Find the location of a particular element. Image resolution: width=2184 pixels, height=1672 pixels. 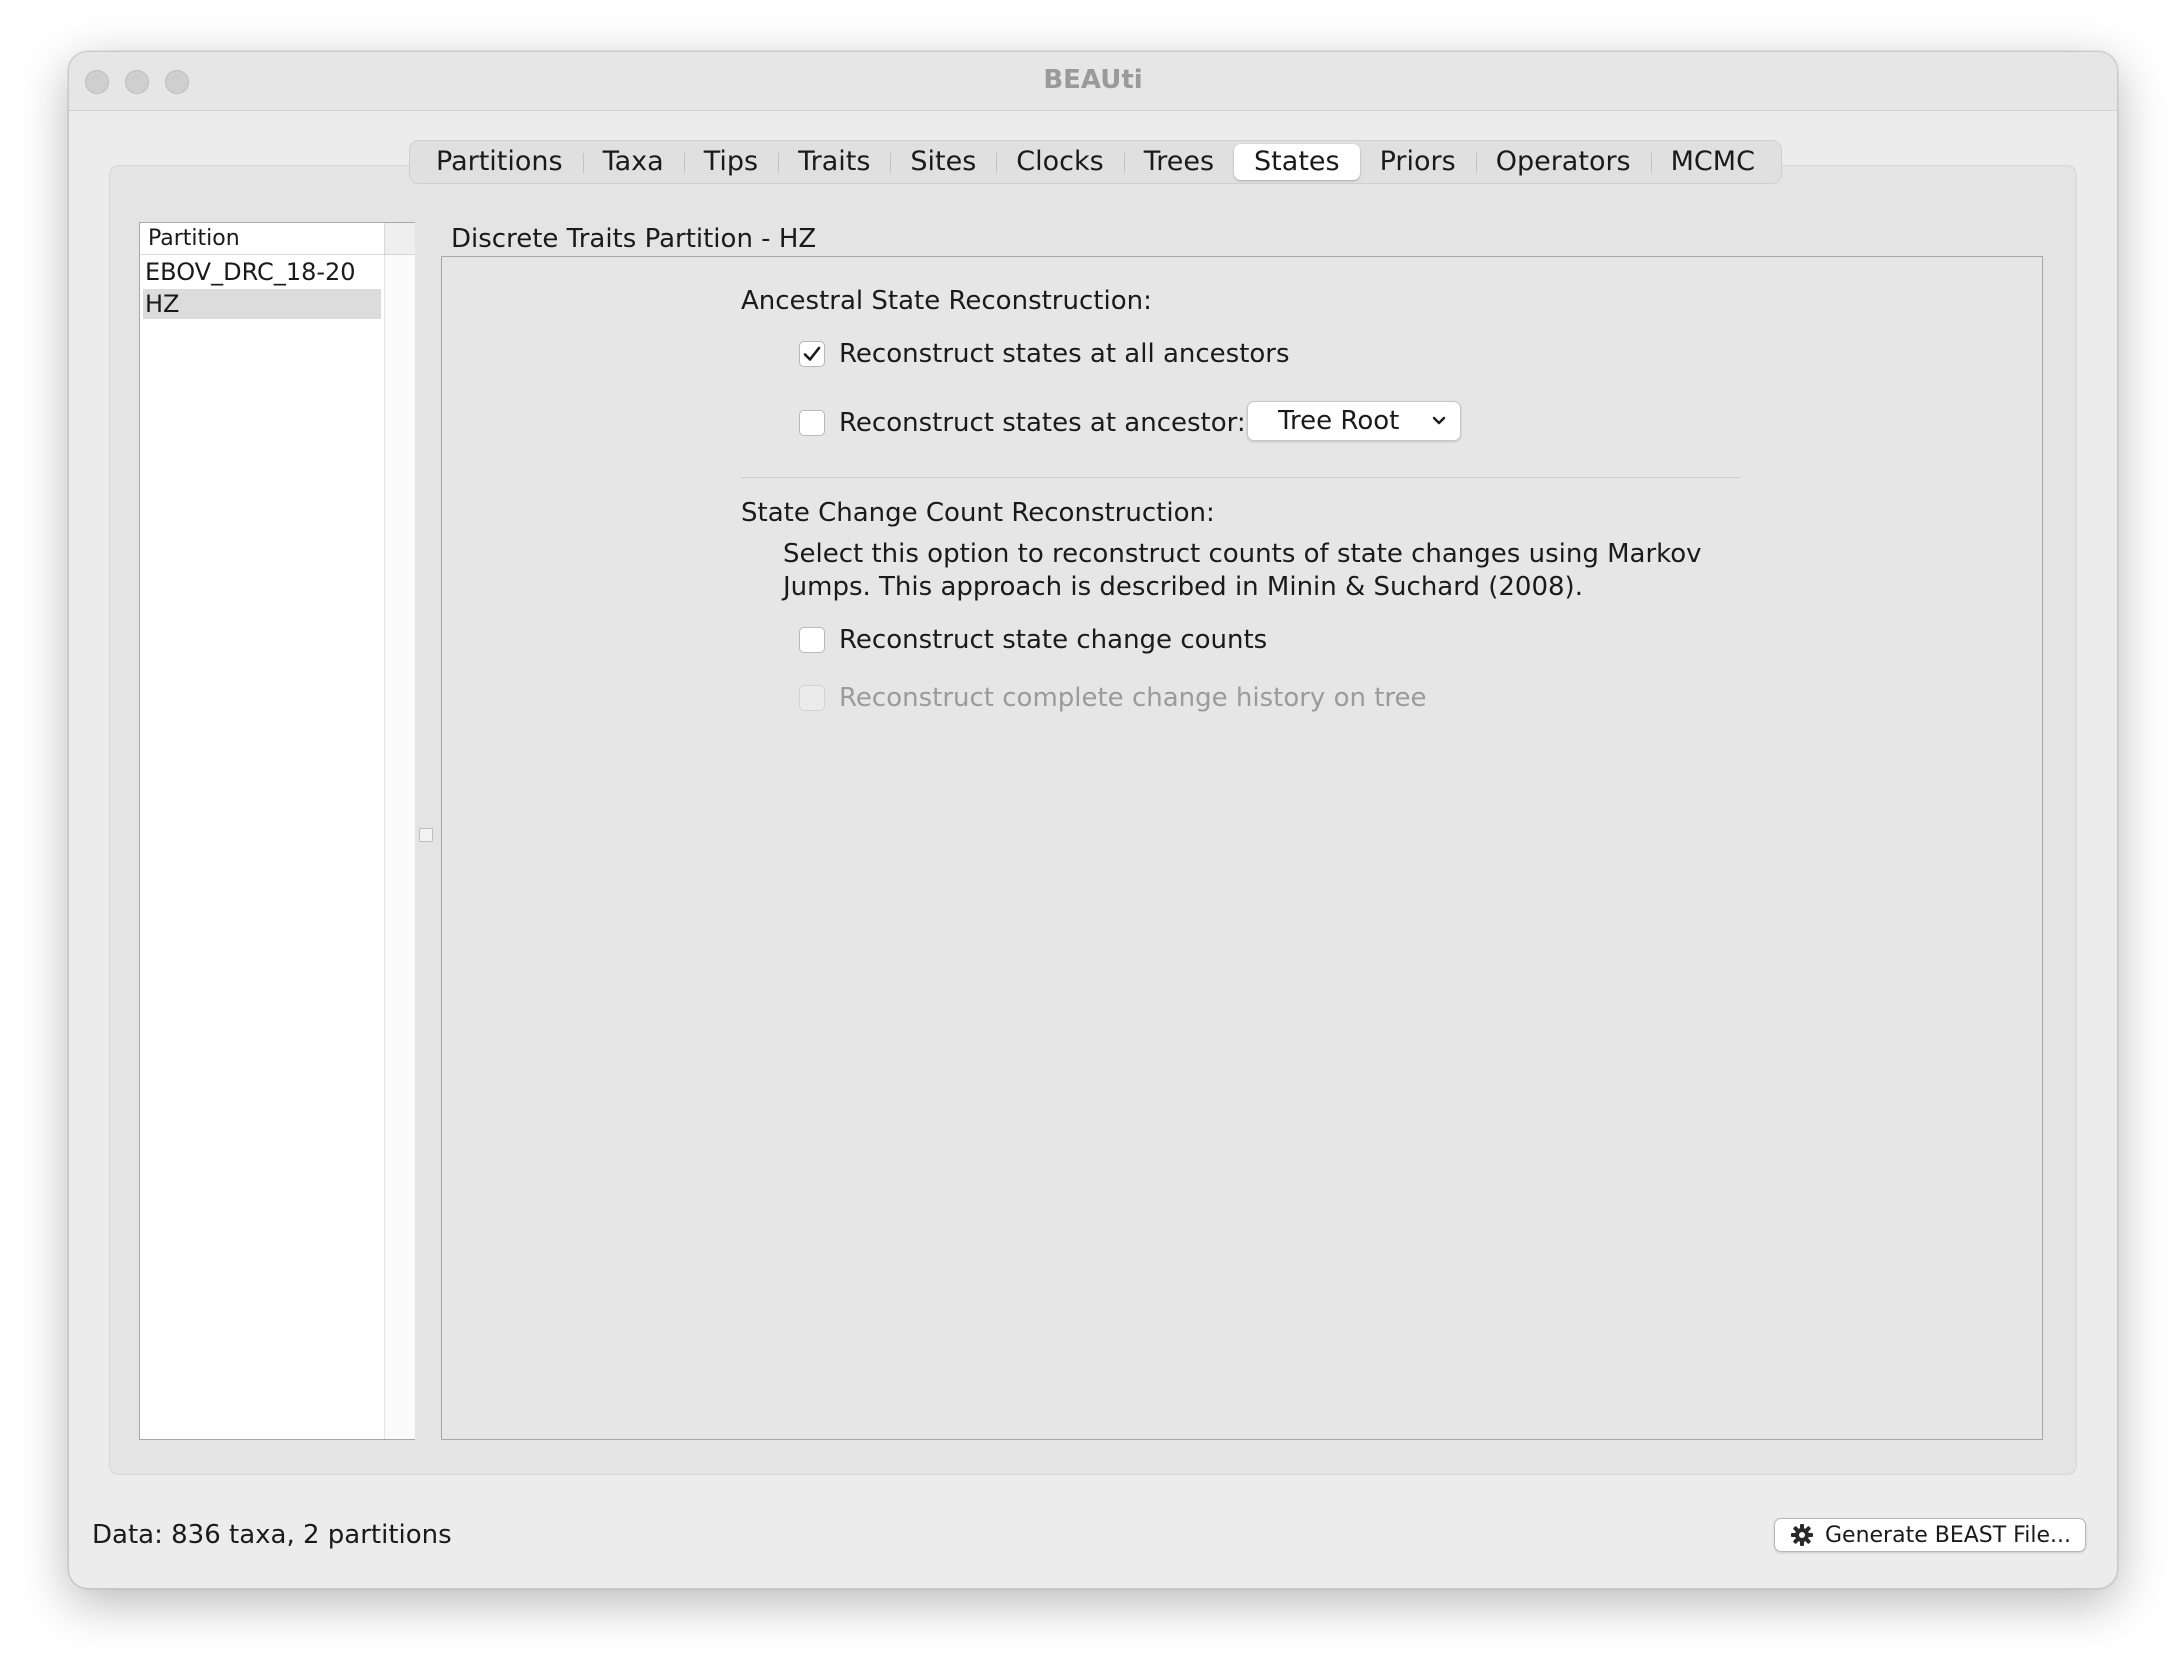

state-change-counts-option: Reconstruct state change counts is located at coordinates (1033, 640).